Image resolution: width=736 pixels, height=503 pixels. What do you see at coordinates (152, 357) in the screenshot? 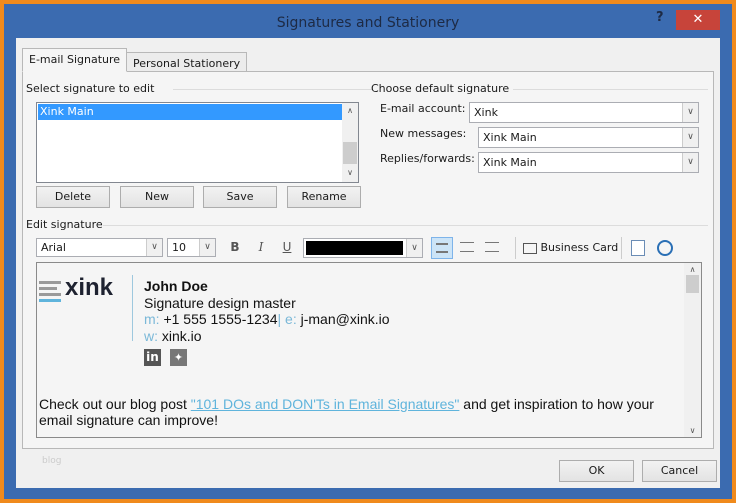
I see `linkedin-icon: in` at bounding box center [152, 357].